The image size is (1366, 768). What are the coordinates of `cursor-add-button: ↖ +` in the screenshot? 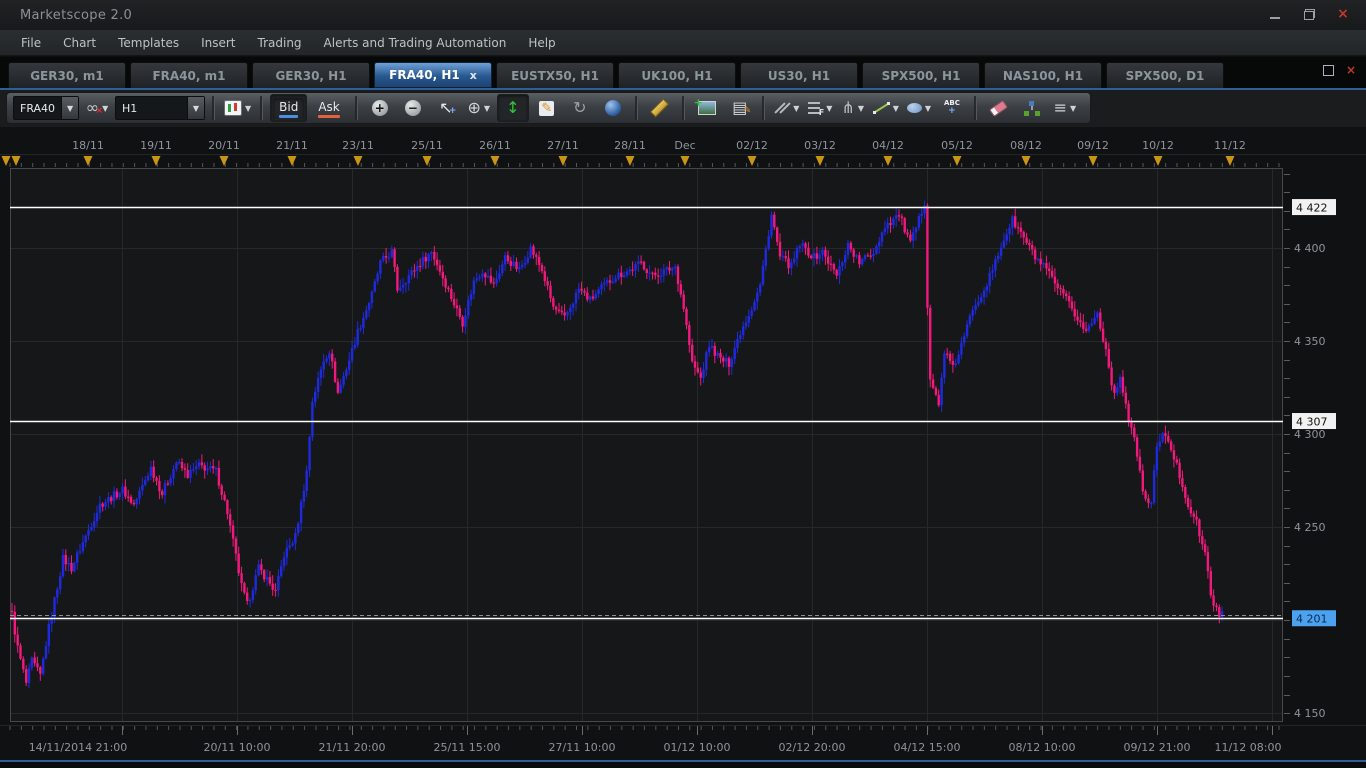 It's located at (446, 108).